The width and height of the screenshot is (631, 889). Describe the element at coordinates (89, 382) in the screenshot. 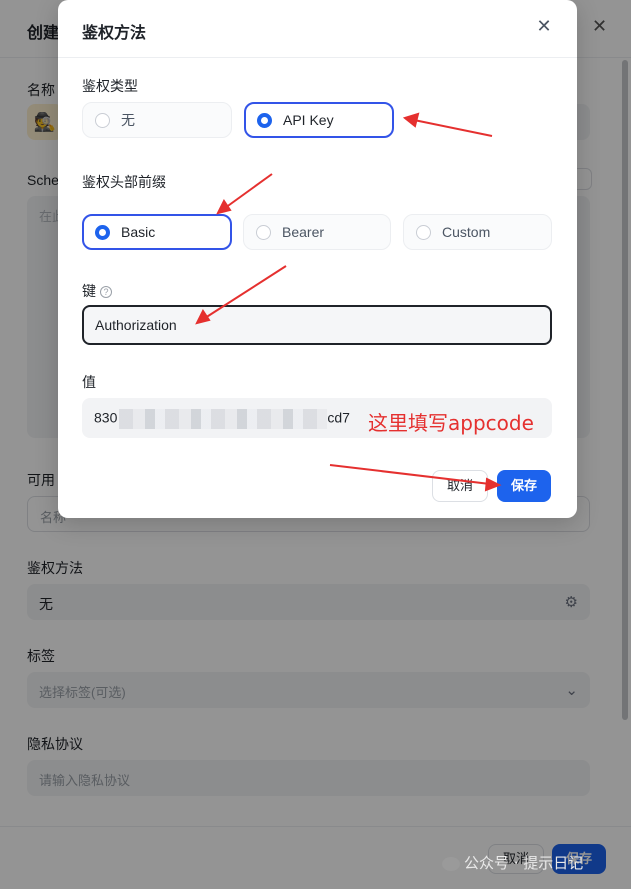

I see `value-label: 值` at that location.